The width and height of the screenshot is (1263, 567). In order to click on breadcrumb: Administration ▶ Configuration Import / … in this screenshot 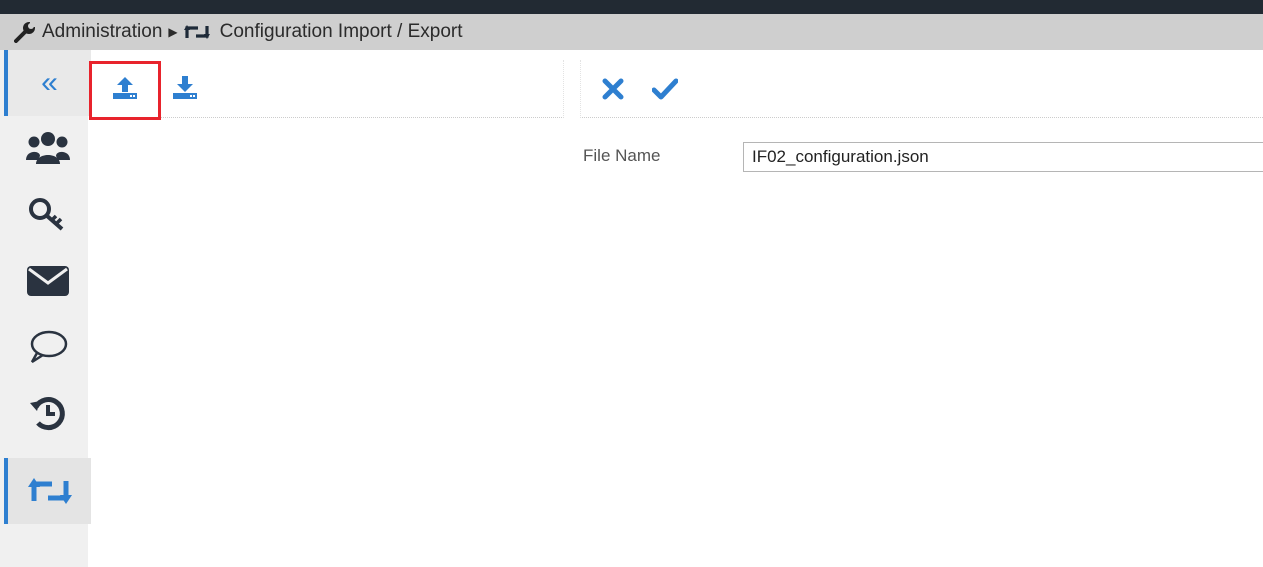, I will do `click(631, 32)`.